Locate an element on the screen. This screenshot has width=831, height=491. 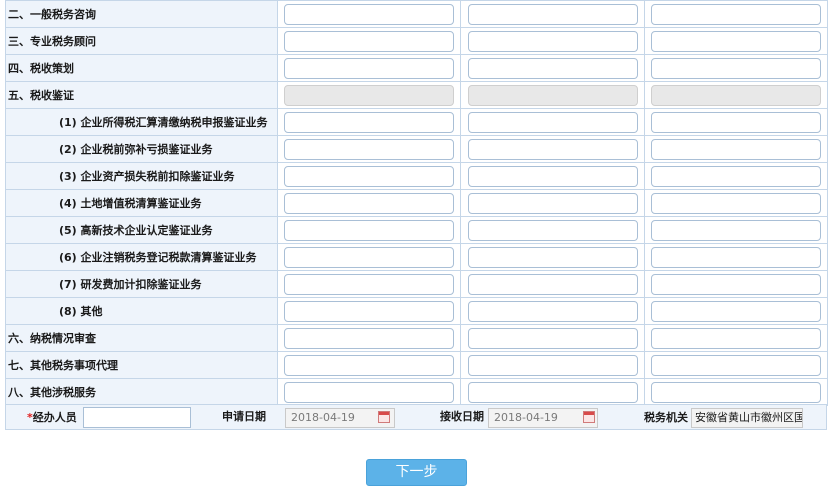
handler-input is located at coordinates (137, 417).